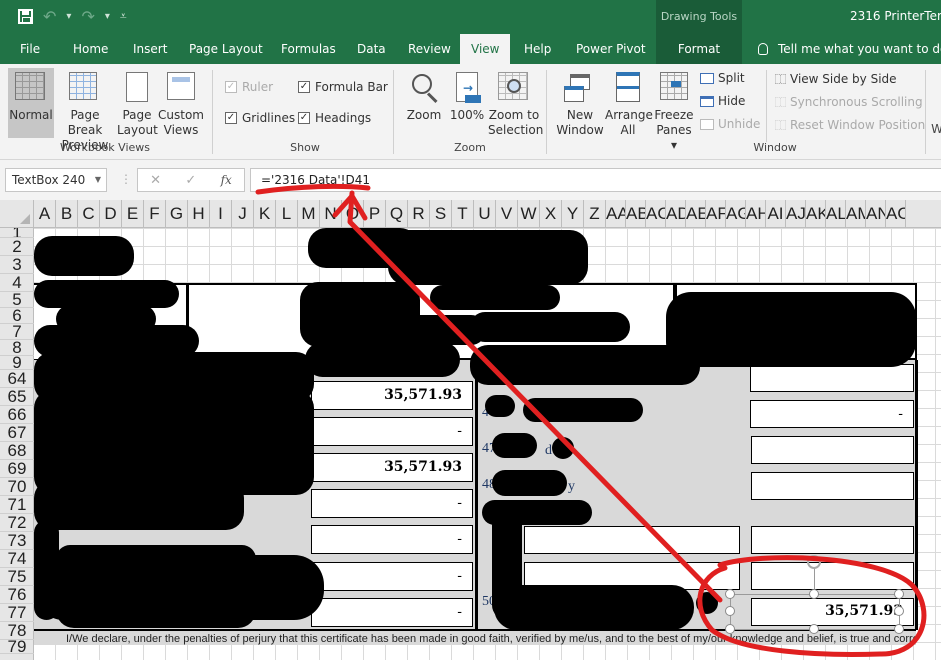  What do you see at coordinates (17, 300) in the screenshot?
I see `row-header: 5` at bounding box center [17, 300].